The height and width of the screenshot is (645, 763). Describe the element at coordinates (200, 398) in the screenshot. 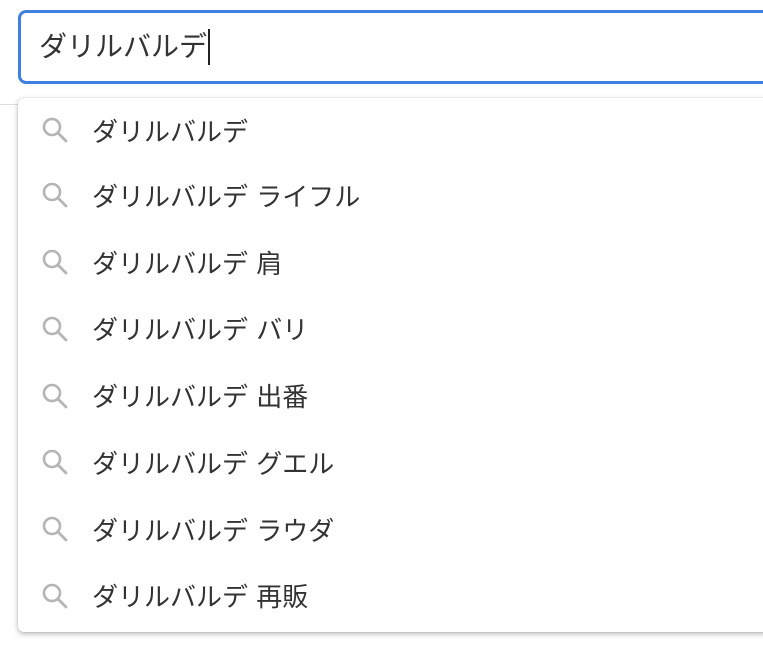

I see `suggestion-label: ダリルバルデ 出番` at that location.